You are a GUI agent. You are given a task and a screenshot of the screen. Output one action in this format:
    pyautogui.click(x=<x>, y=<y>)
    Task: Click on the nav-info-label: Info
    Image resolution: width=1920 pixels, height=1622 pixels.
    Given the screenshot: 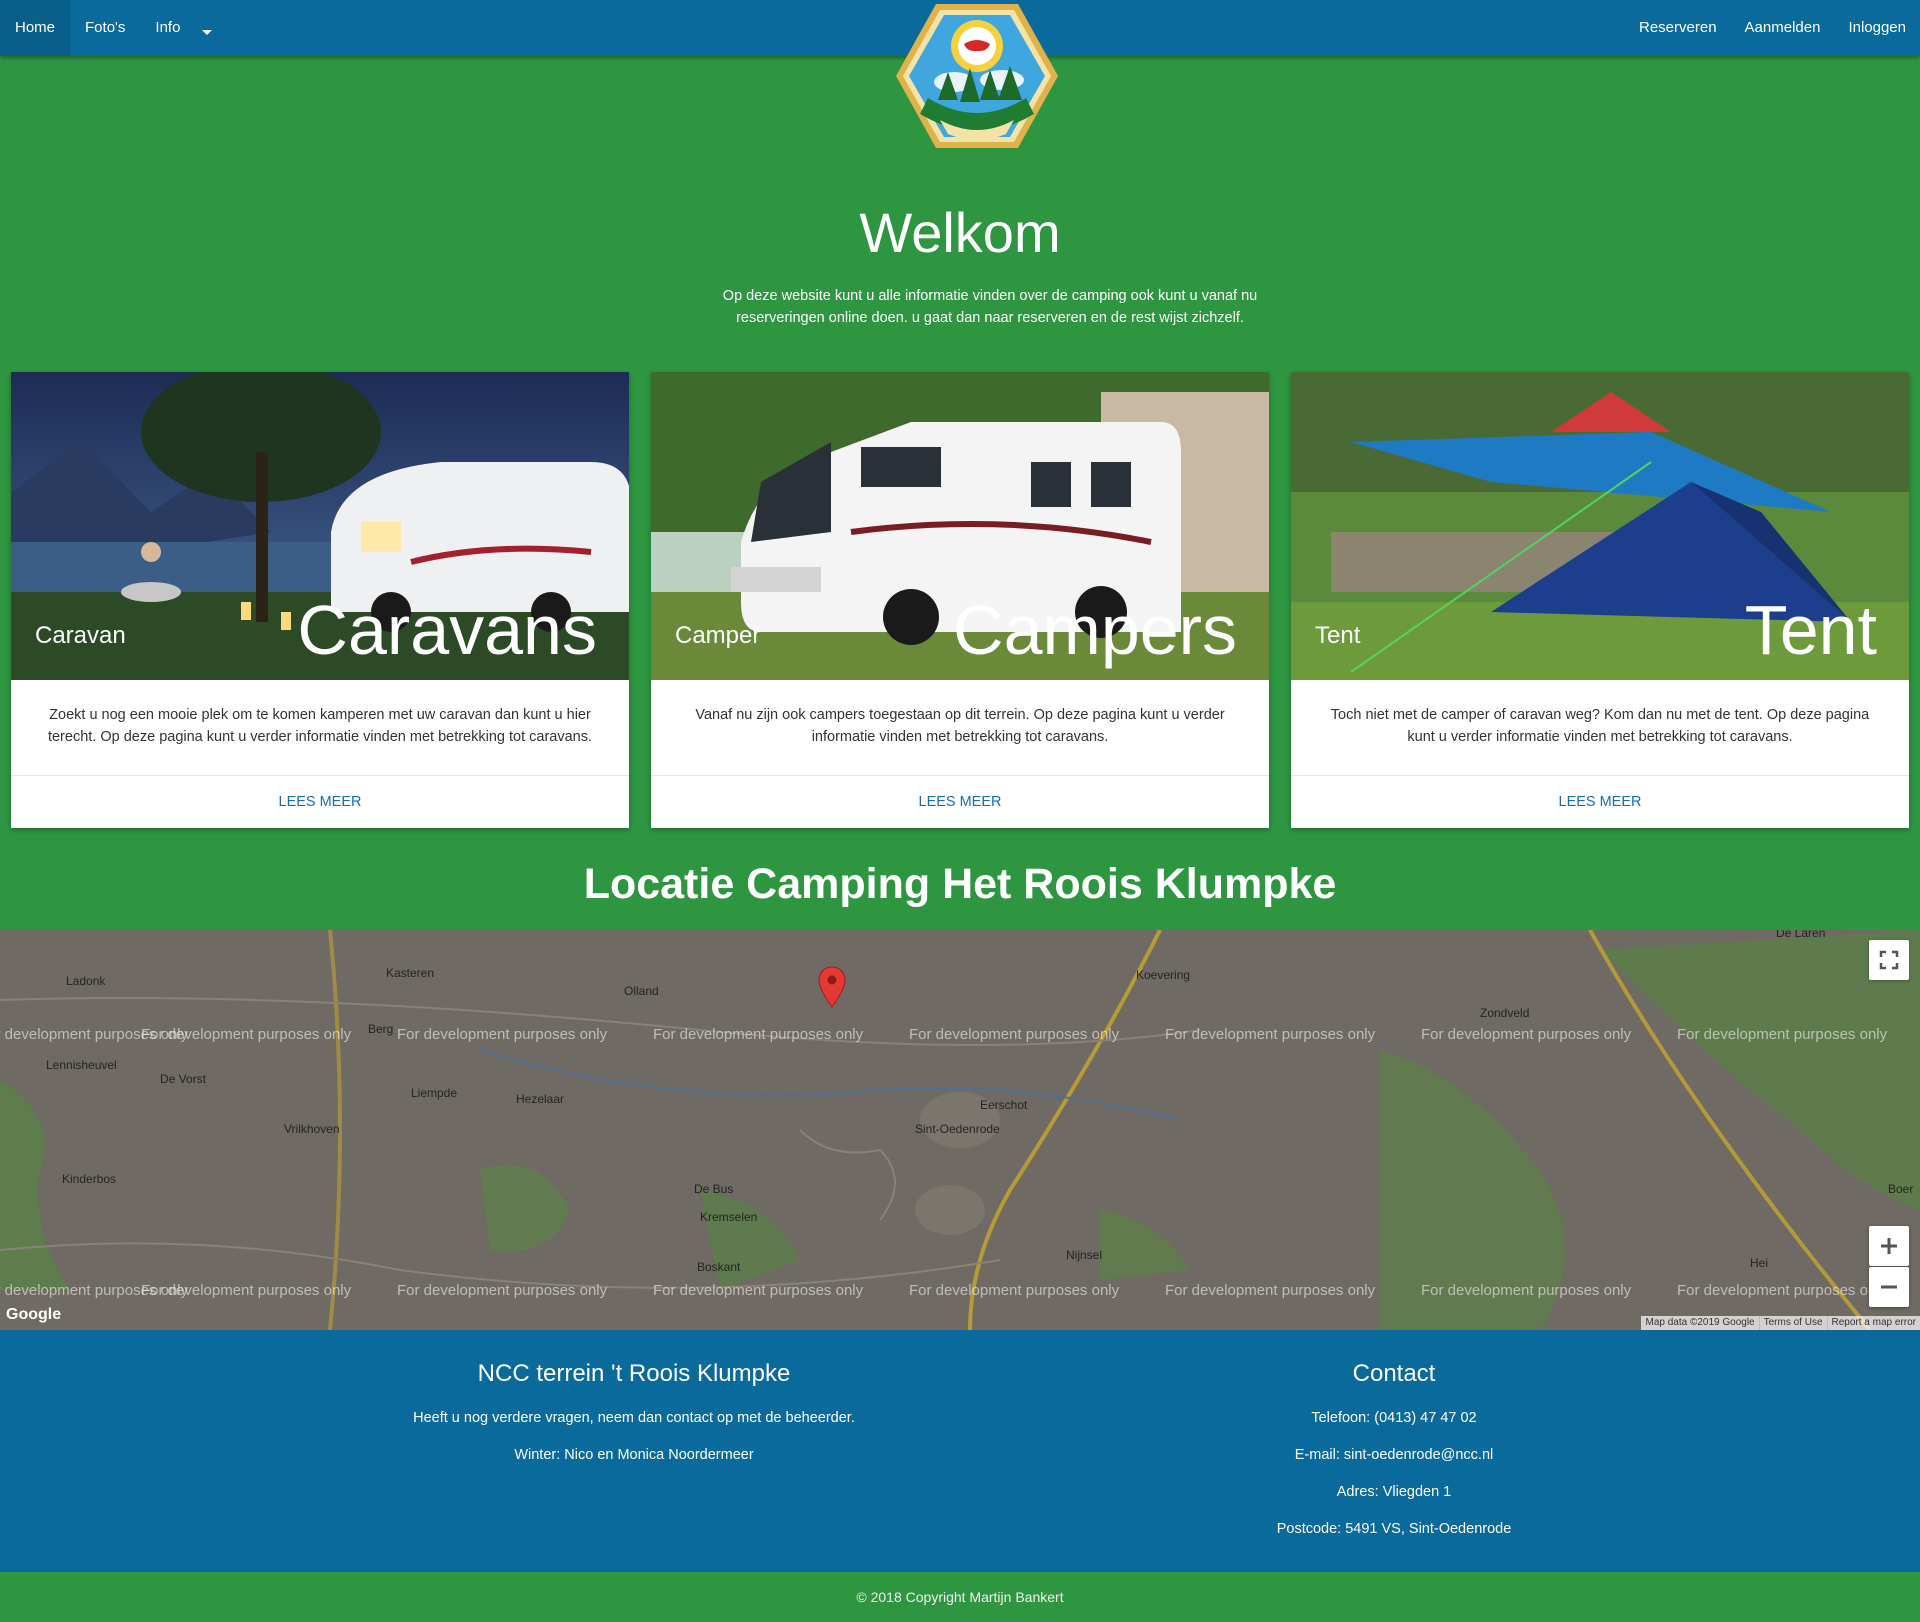 What is the action you would take?
    pyautogui.click(x=168, y=27)
    